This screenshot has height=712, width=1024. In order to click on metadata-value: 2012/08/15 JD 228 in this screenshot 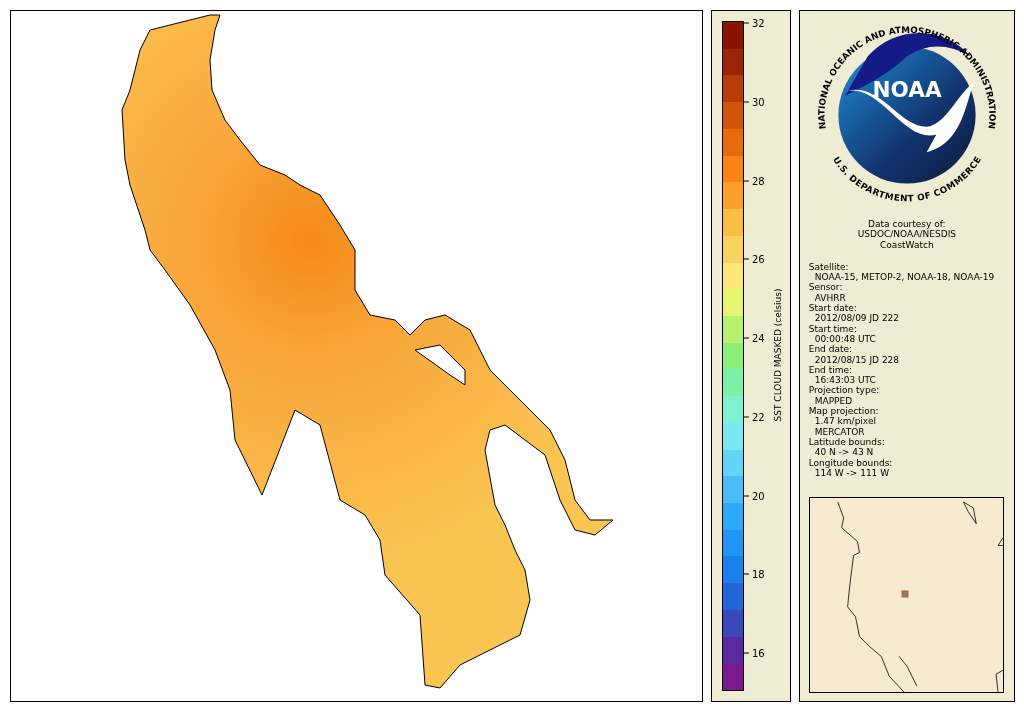, I will do `click(857, 359)`.